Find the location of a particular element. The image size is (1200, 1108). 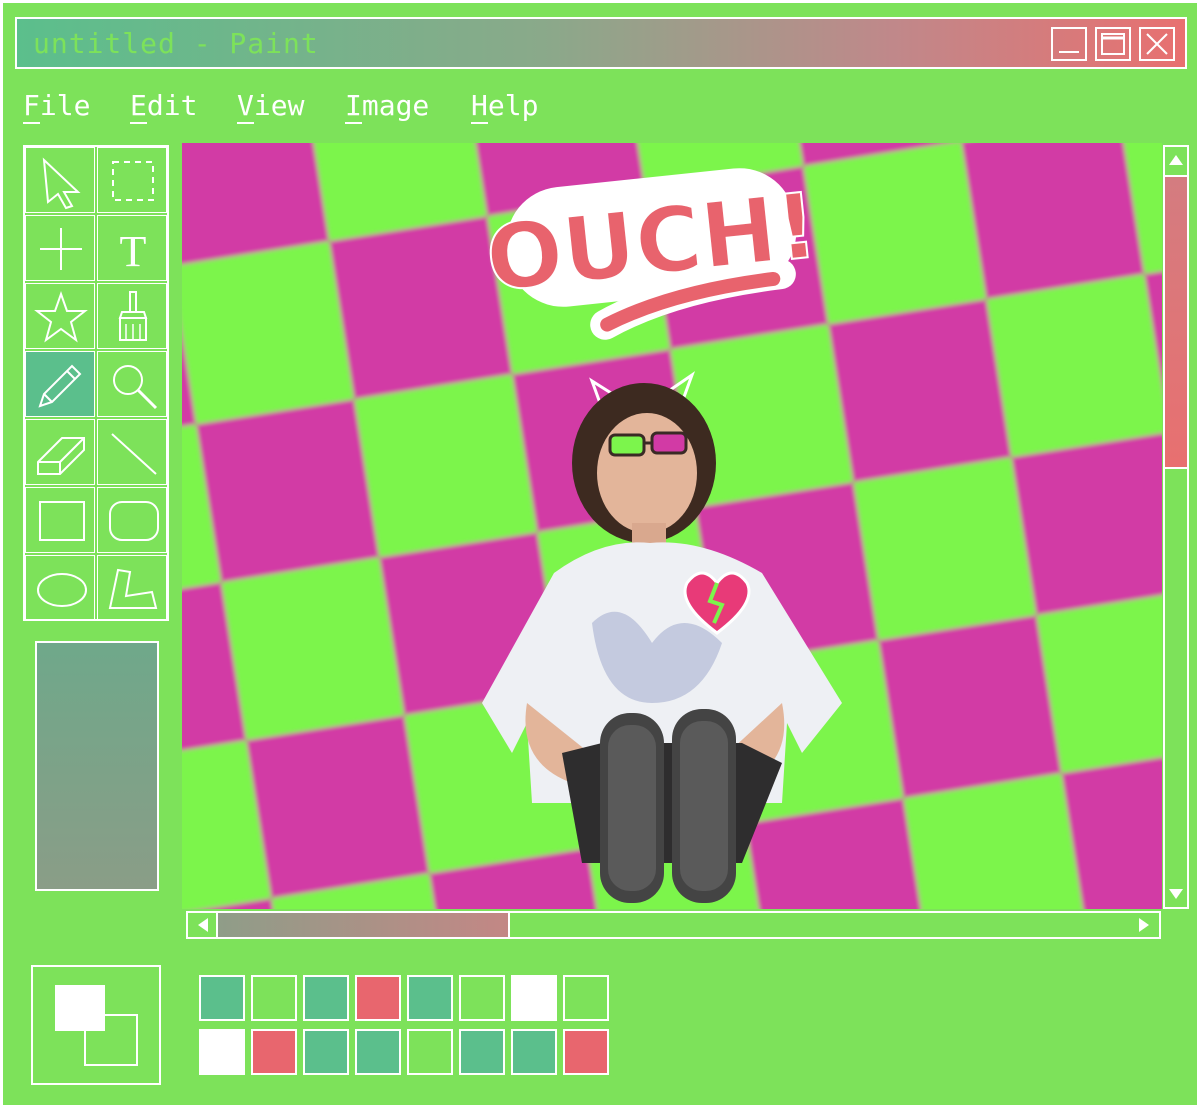

tool-polygon is located at coordinates (132, 588).